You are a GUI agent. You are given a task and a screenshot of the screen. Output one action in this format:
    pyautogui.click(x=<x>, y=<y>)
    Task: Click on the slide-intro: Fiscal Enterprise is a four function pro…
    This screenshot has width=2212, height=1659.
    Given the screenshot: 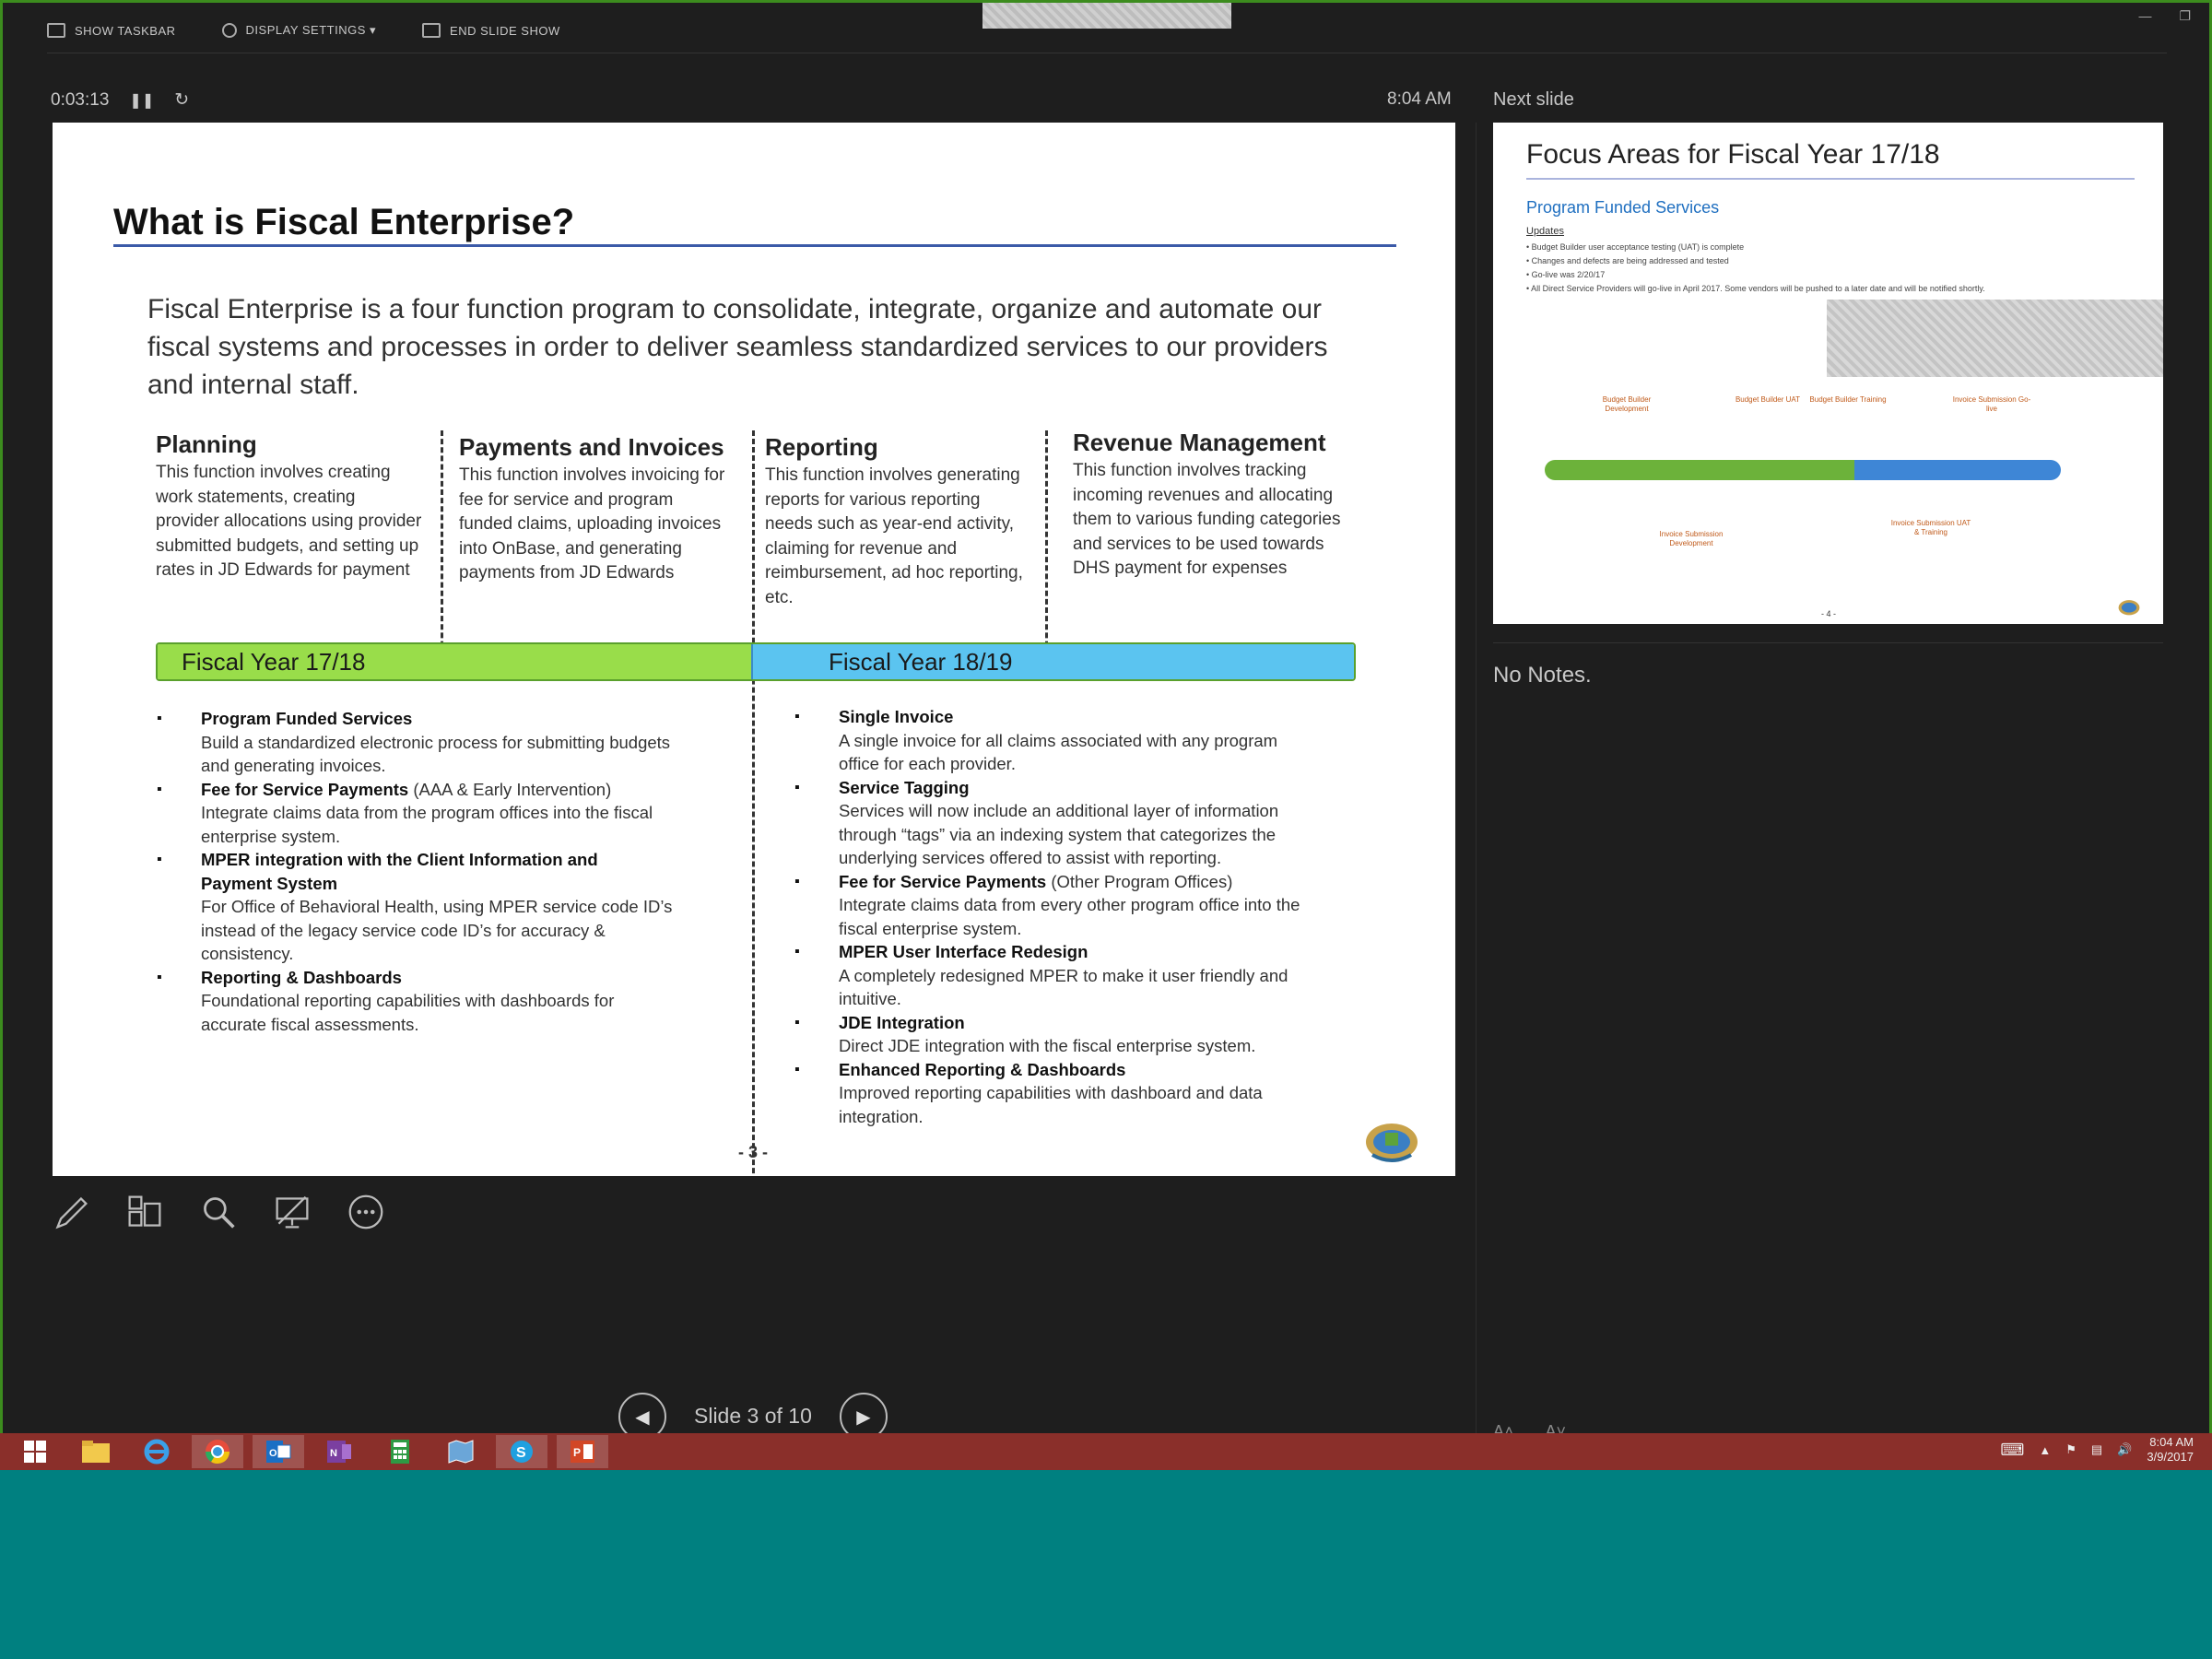 What is the action you would take?
    pyautogui.click(x=737, y=347)
    